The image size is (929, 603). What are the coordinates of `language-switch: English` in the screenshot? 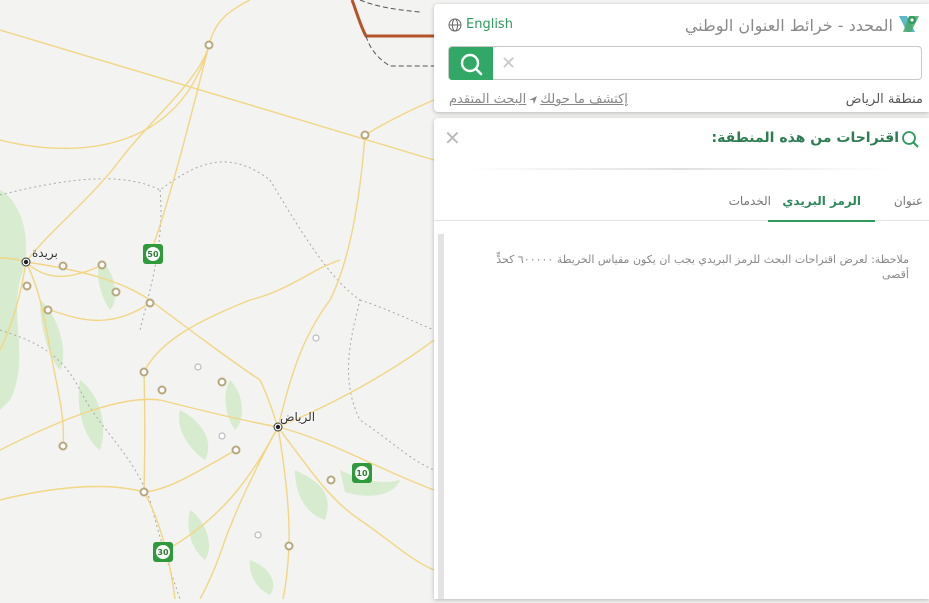 It's located at (480, 24).